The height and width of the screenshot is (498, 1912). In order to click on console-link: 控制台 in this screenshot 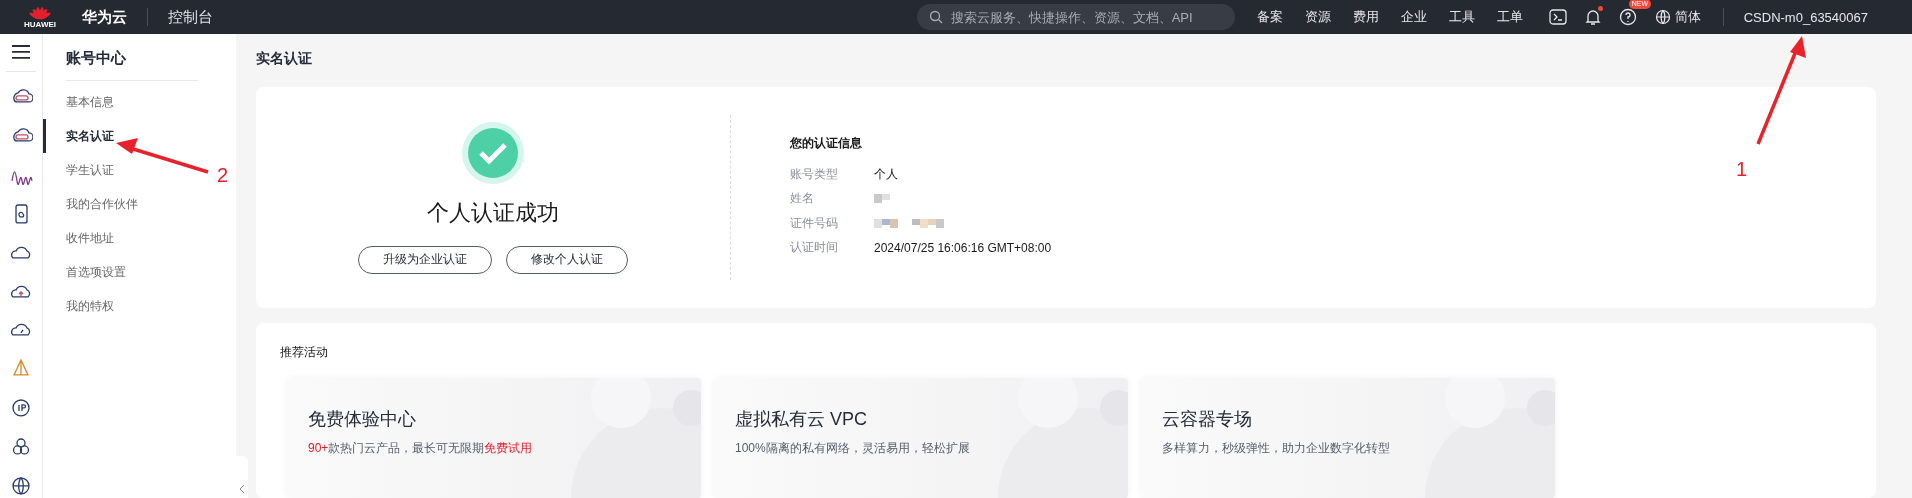, I will do `click(190, 17)`.